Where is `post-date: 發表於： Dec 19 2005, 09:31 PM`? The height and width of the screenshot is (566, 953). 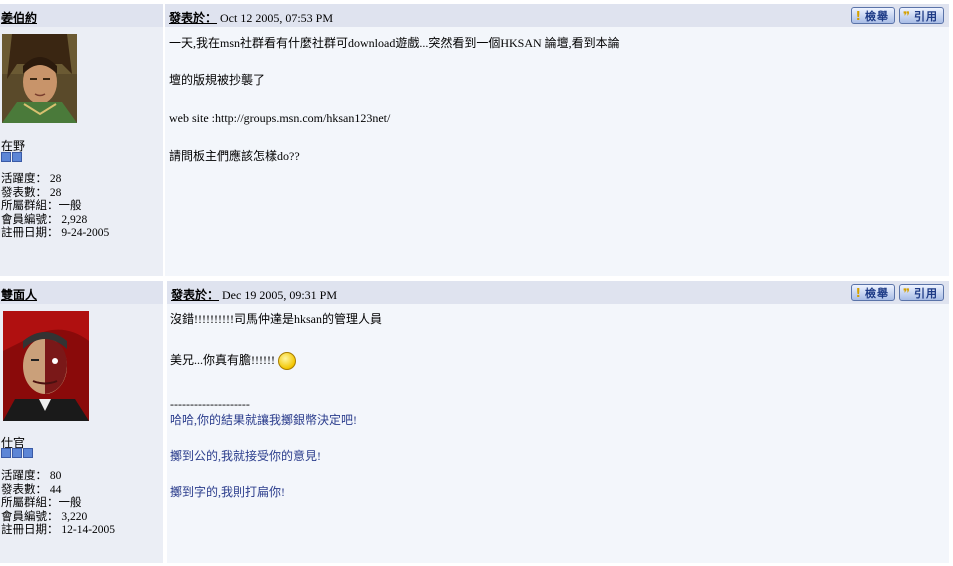
post-date: 發表於： Dec 19 2005, 09:31 PM is located at coordinates (254, 294).